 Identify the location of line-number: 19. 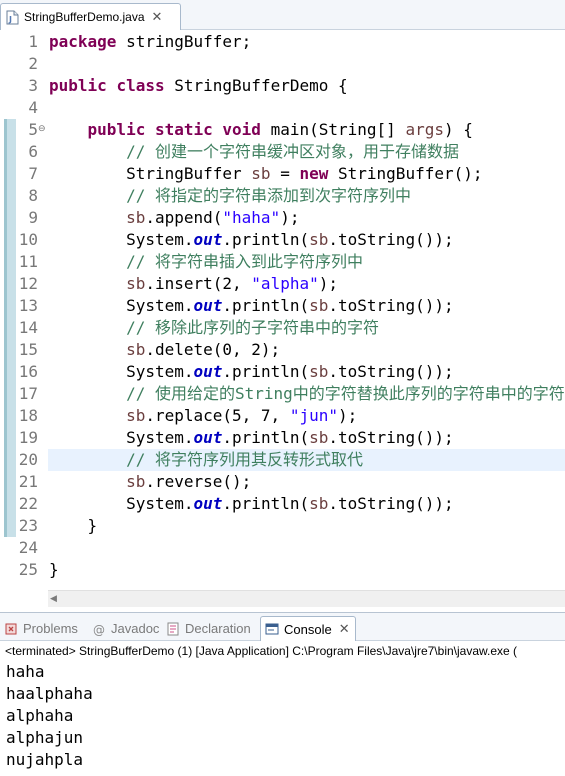
(28, 437).